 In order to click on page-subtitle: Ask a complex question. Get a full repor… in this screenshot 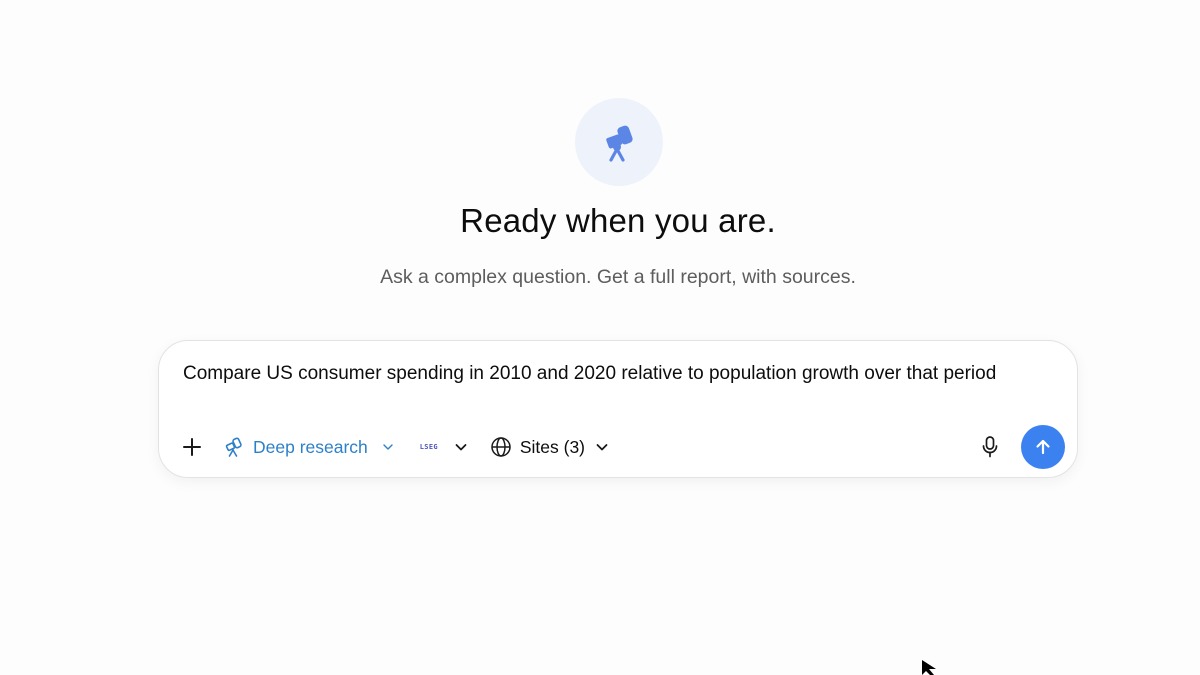, I will do `click(618, 277)`.